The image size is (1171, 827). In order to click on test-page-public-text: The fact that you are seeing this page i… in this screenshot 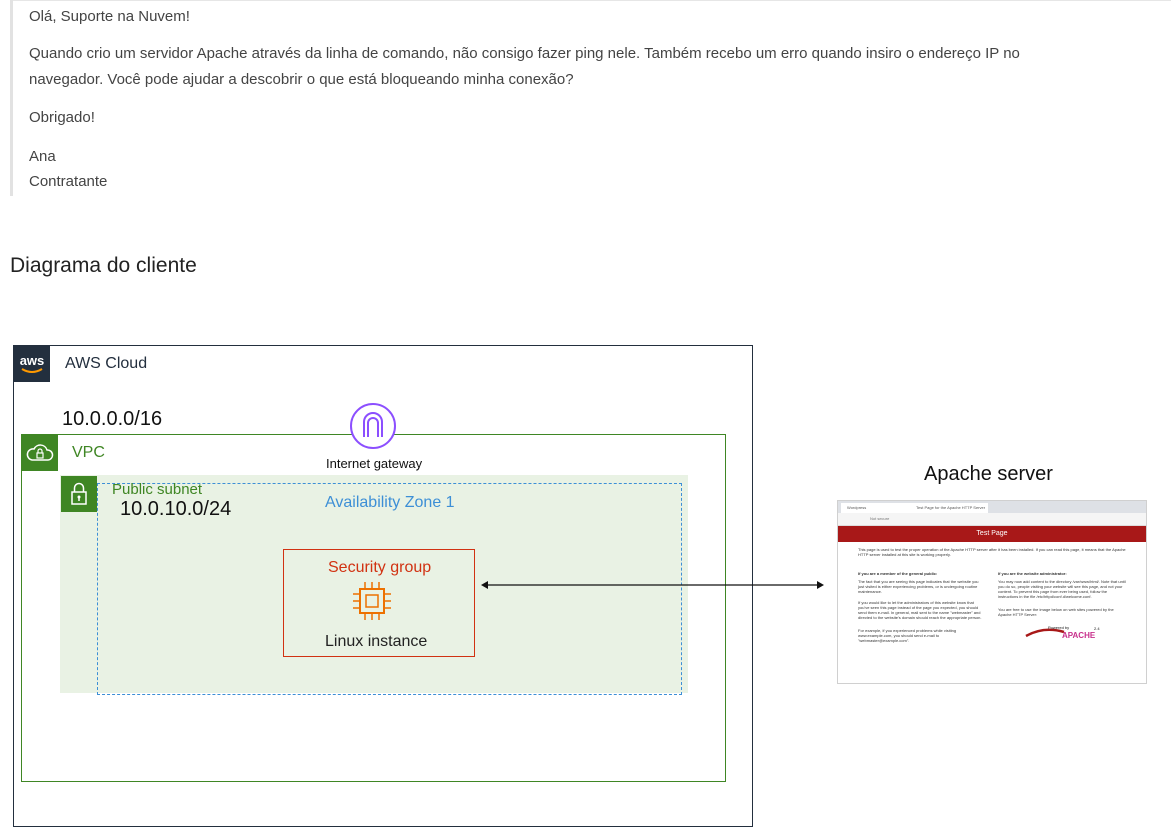, I will do `click(918, 586)`.